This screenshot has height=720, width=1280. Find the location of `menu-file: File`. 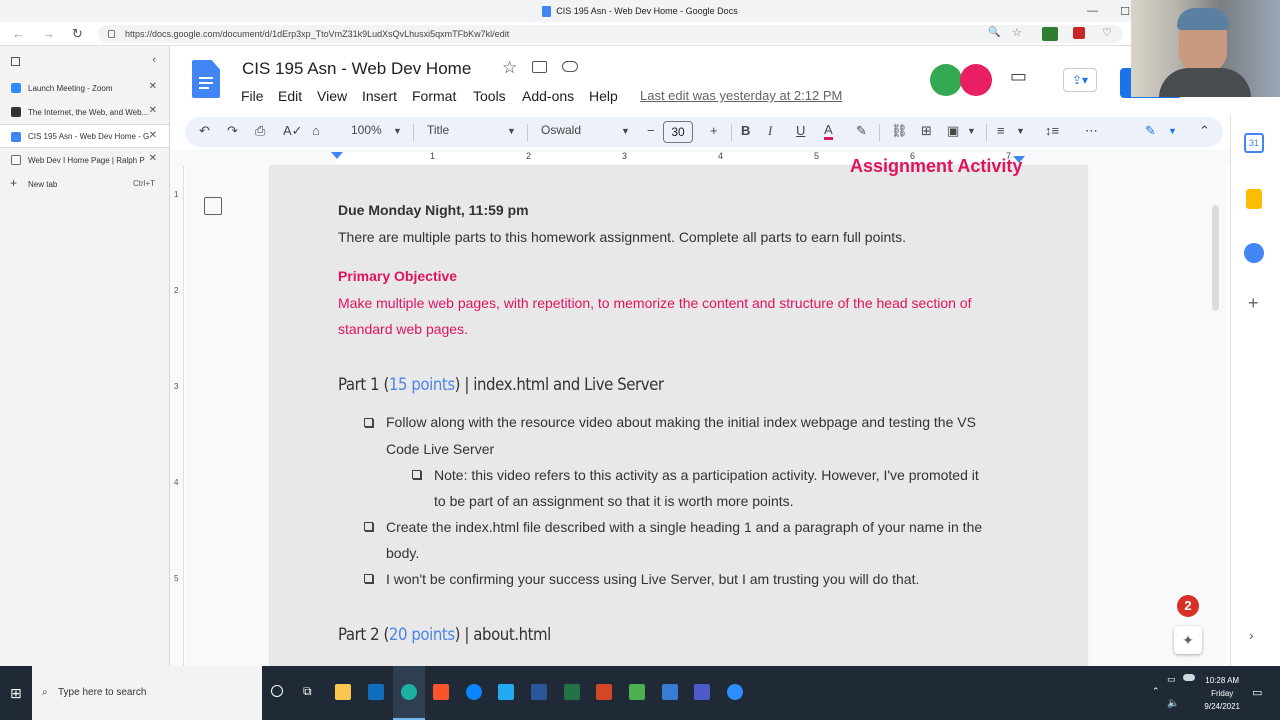

menu-file: File is located at coordinates (252, 96).